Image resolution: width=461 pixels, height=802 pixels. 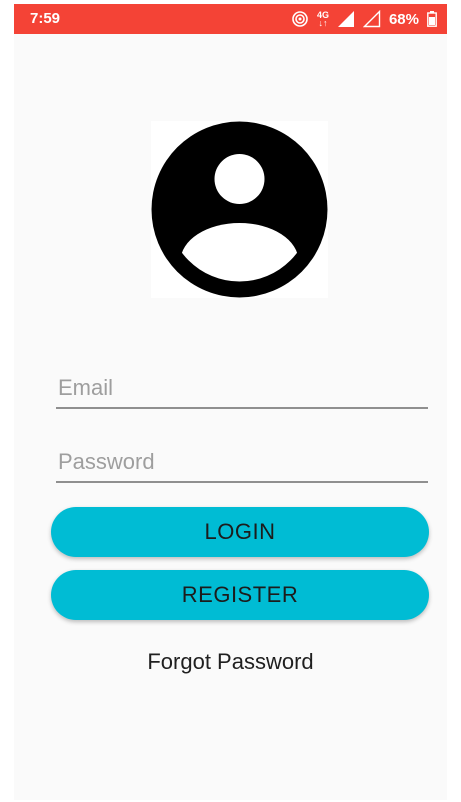 What do you see at coordinates (323, 23) in the screenshot?
I see `data-arrows-icon: ↓↑` at bounding box center [323, 23].